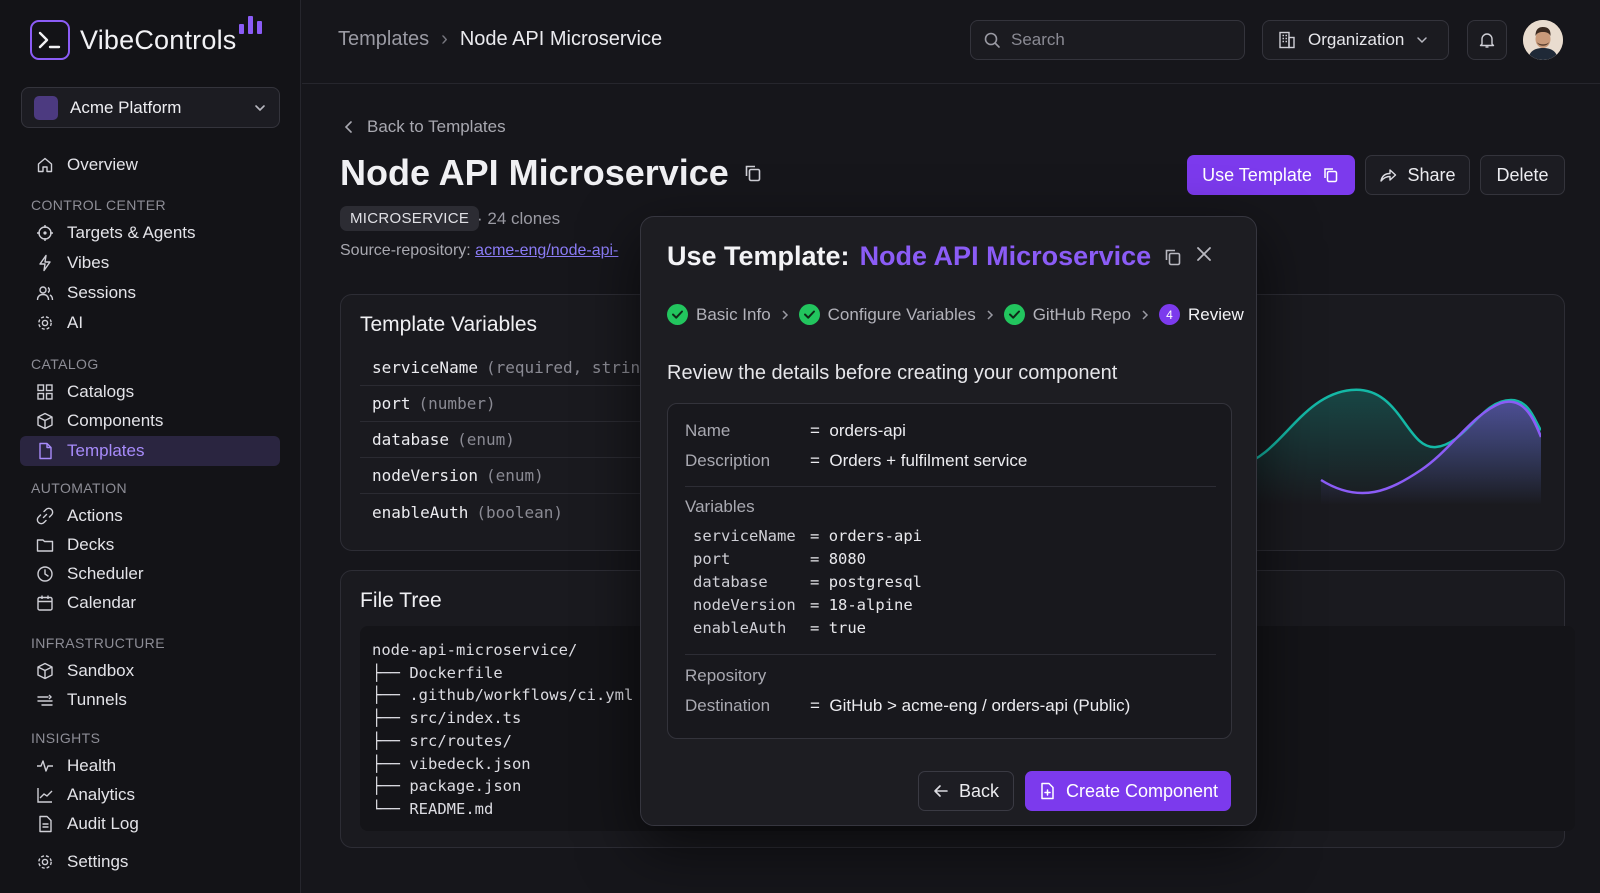  What do you see at coordinates (1201, 314) in the screenshot?
I see `step-review: 4 Review` at bounding box center [1201, 314].